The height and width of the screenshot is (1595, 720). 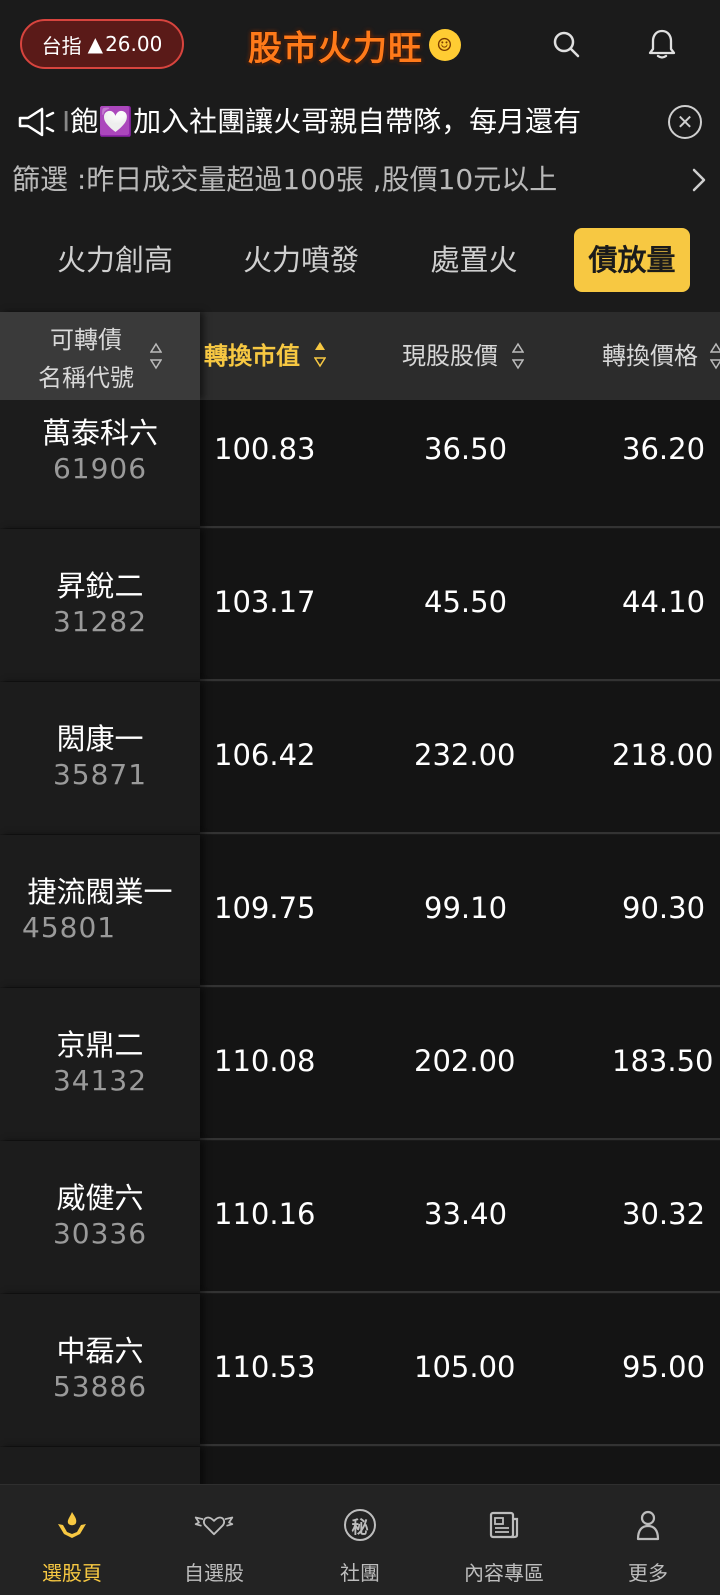 What do you see at coordinates (360, 1465) in the screenshot?
I see `table-row` at bounding box center [360, 1465].